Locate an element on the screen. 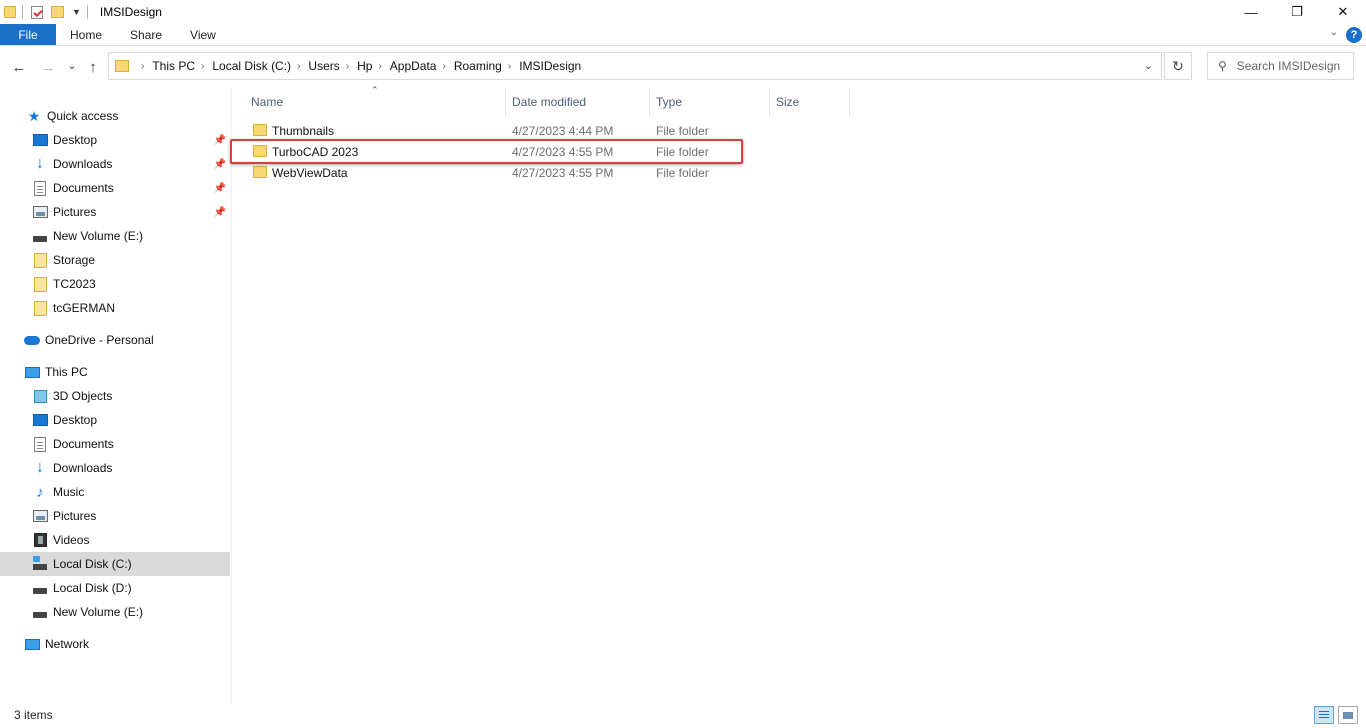  breadcrumb-appdata: AppData is located at coordinates (413, 66).